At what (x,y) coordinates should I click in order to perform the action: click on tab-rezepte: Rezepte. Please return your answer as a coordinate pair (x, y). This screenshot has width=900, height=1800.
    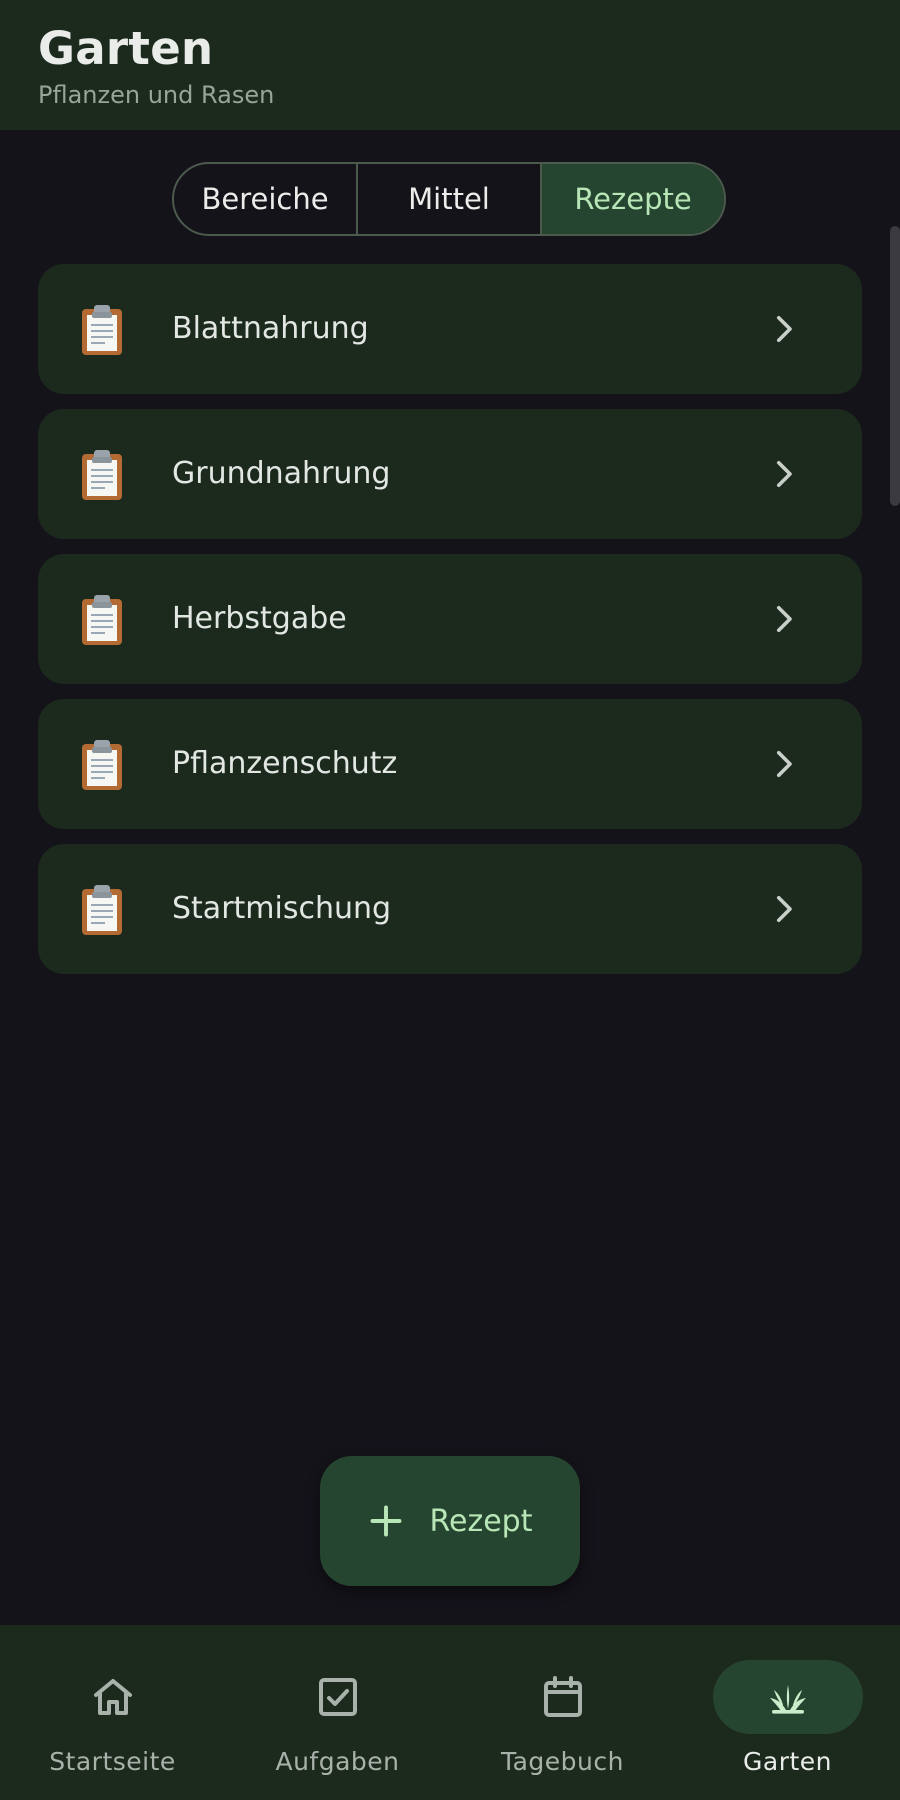
    Looking at the image, I should click on (632, 199).